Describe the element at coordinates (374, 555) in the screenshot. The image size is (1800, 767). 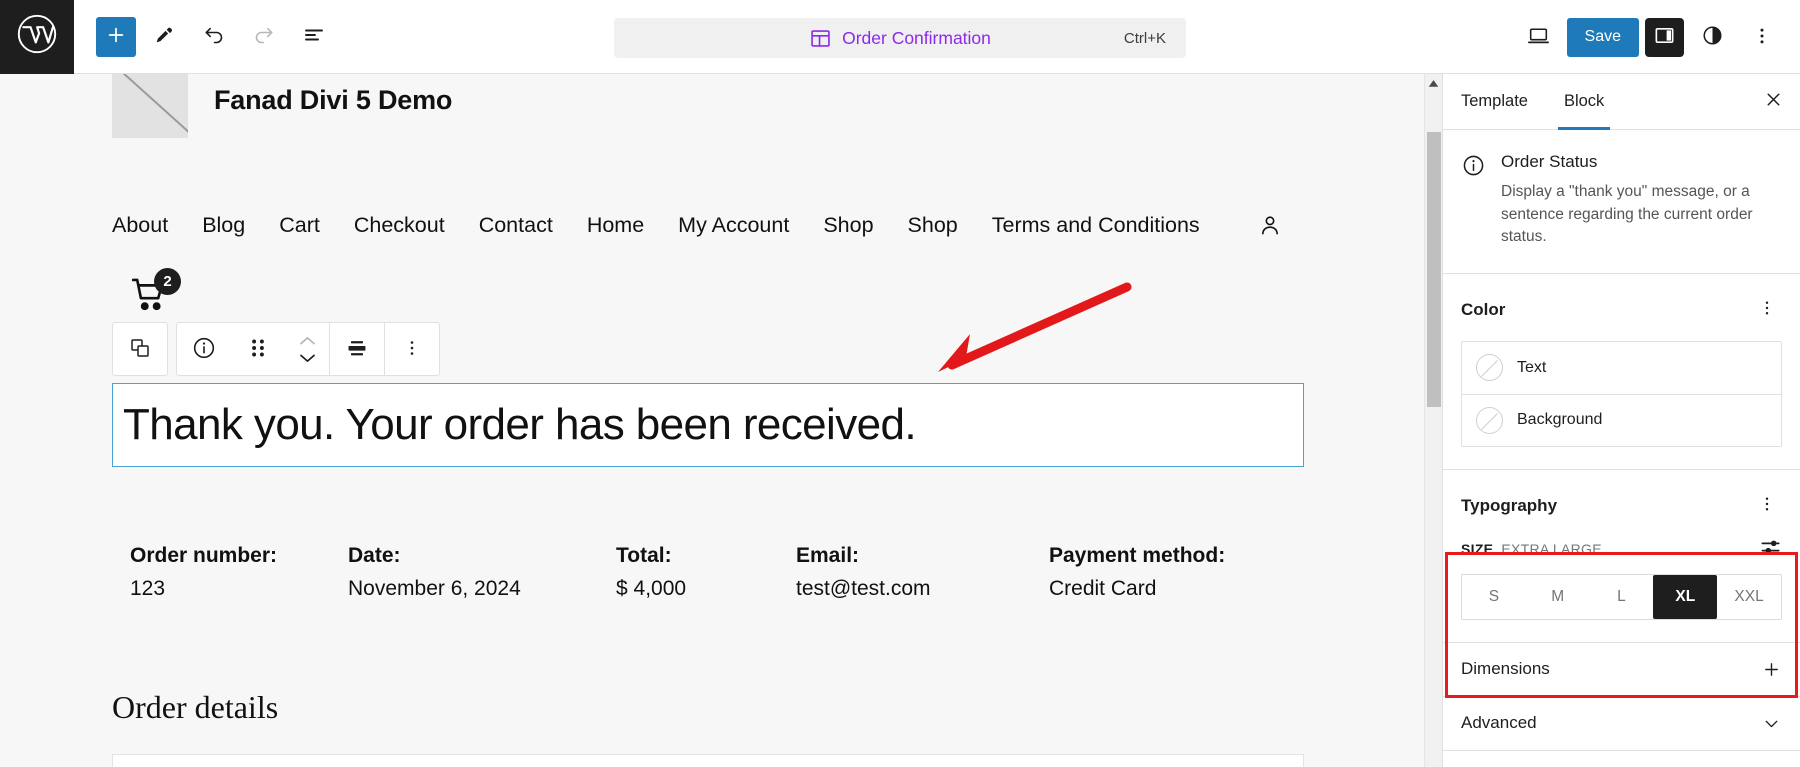
I see `date-label: Date:` at that location.